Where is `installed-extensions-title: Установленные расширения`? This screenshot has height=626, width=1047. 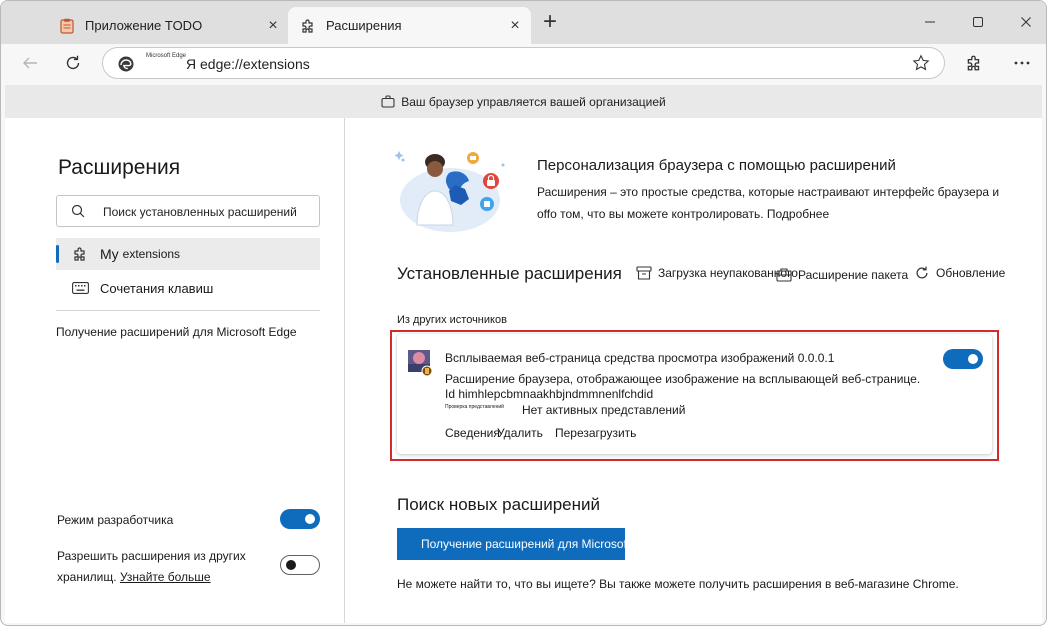
installed-extensions-title: Установленные расширения is located at coordinates (509, 273).